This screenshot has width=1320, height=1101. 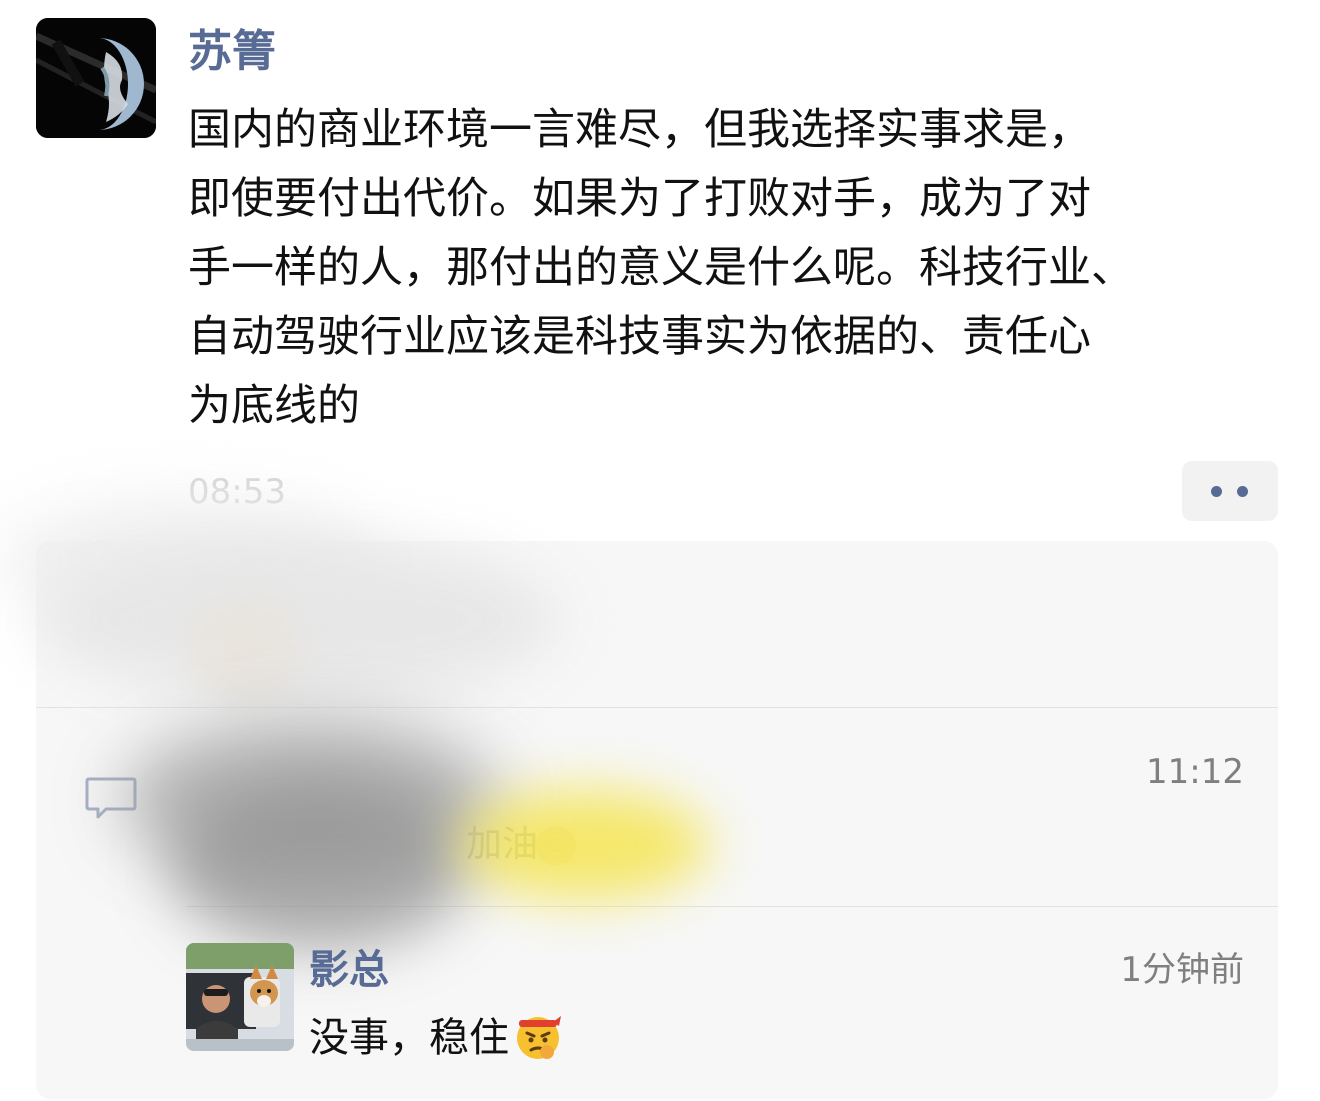 I want to click on post-text-line: 国内的商业环境一言难尽，但我选择实事求是，, so click(x=639, y=130).